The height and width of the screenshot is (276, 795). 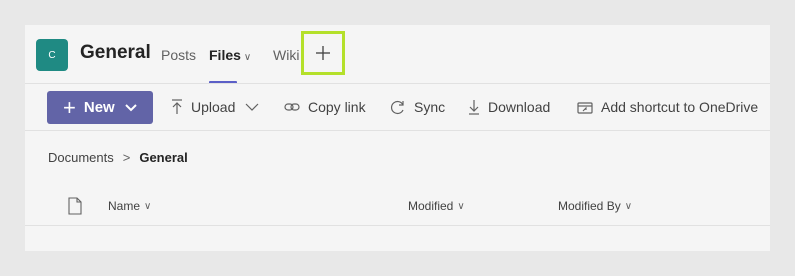 What do you see at coordinates (75, 206) in the screenshot?
I see `file-type-icon` at bounding box center [75, 206].